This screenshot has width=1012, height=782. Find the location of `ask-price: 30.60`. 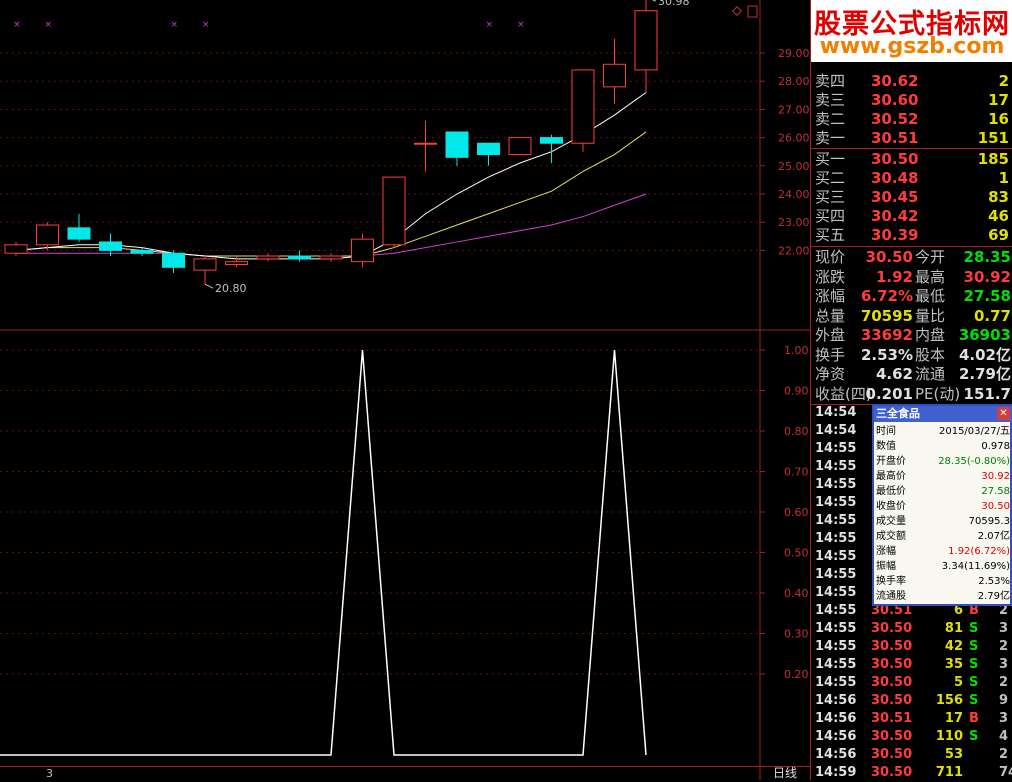

ask-price: 30.60 is located at coordinates (895, 100).